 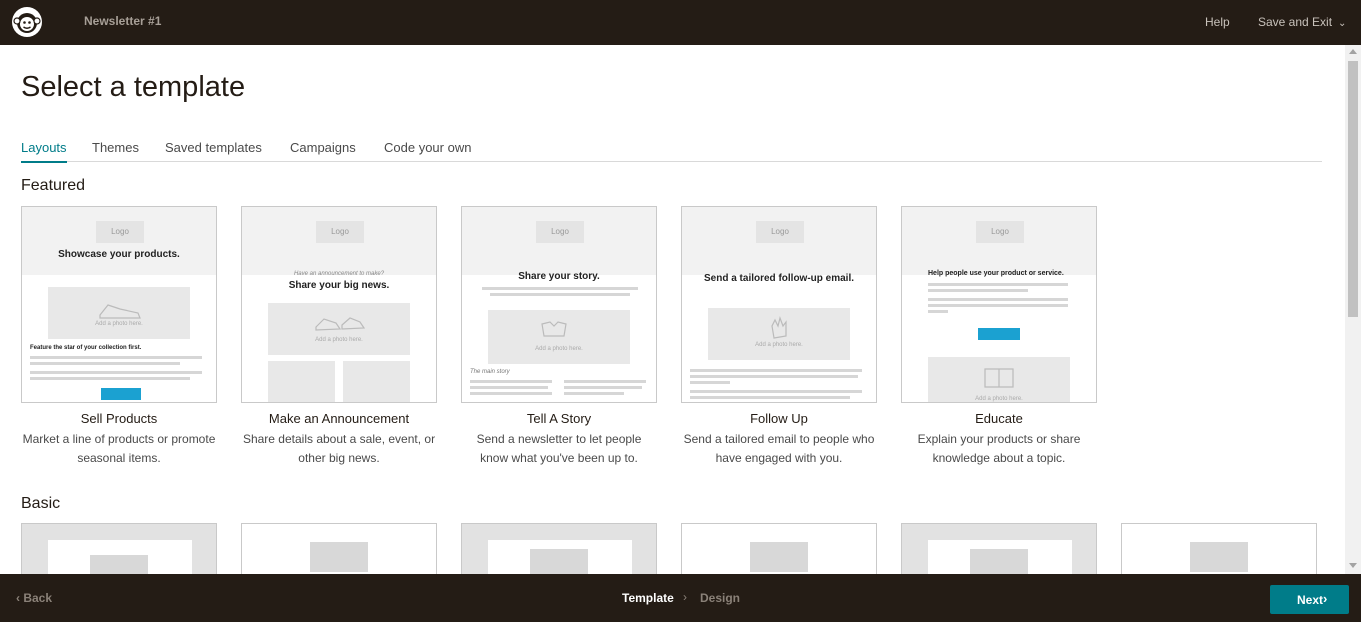 What do you see at coordinates (27, 22) in the screenshot?
I see `mailchimp-logo-icon` at bounding box center [27, 22].